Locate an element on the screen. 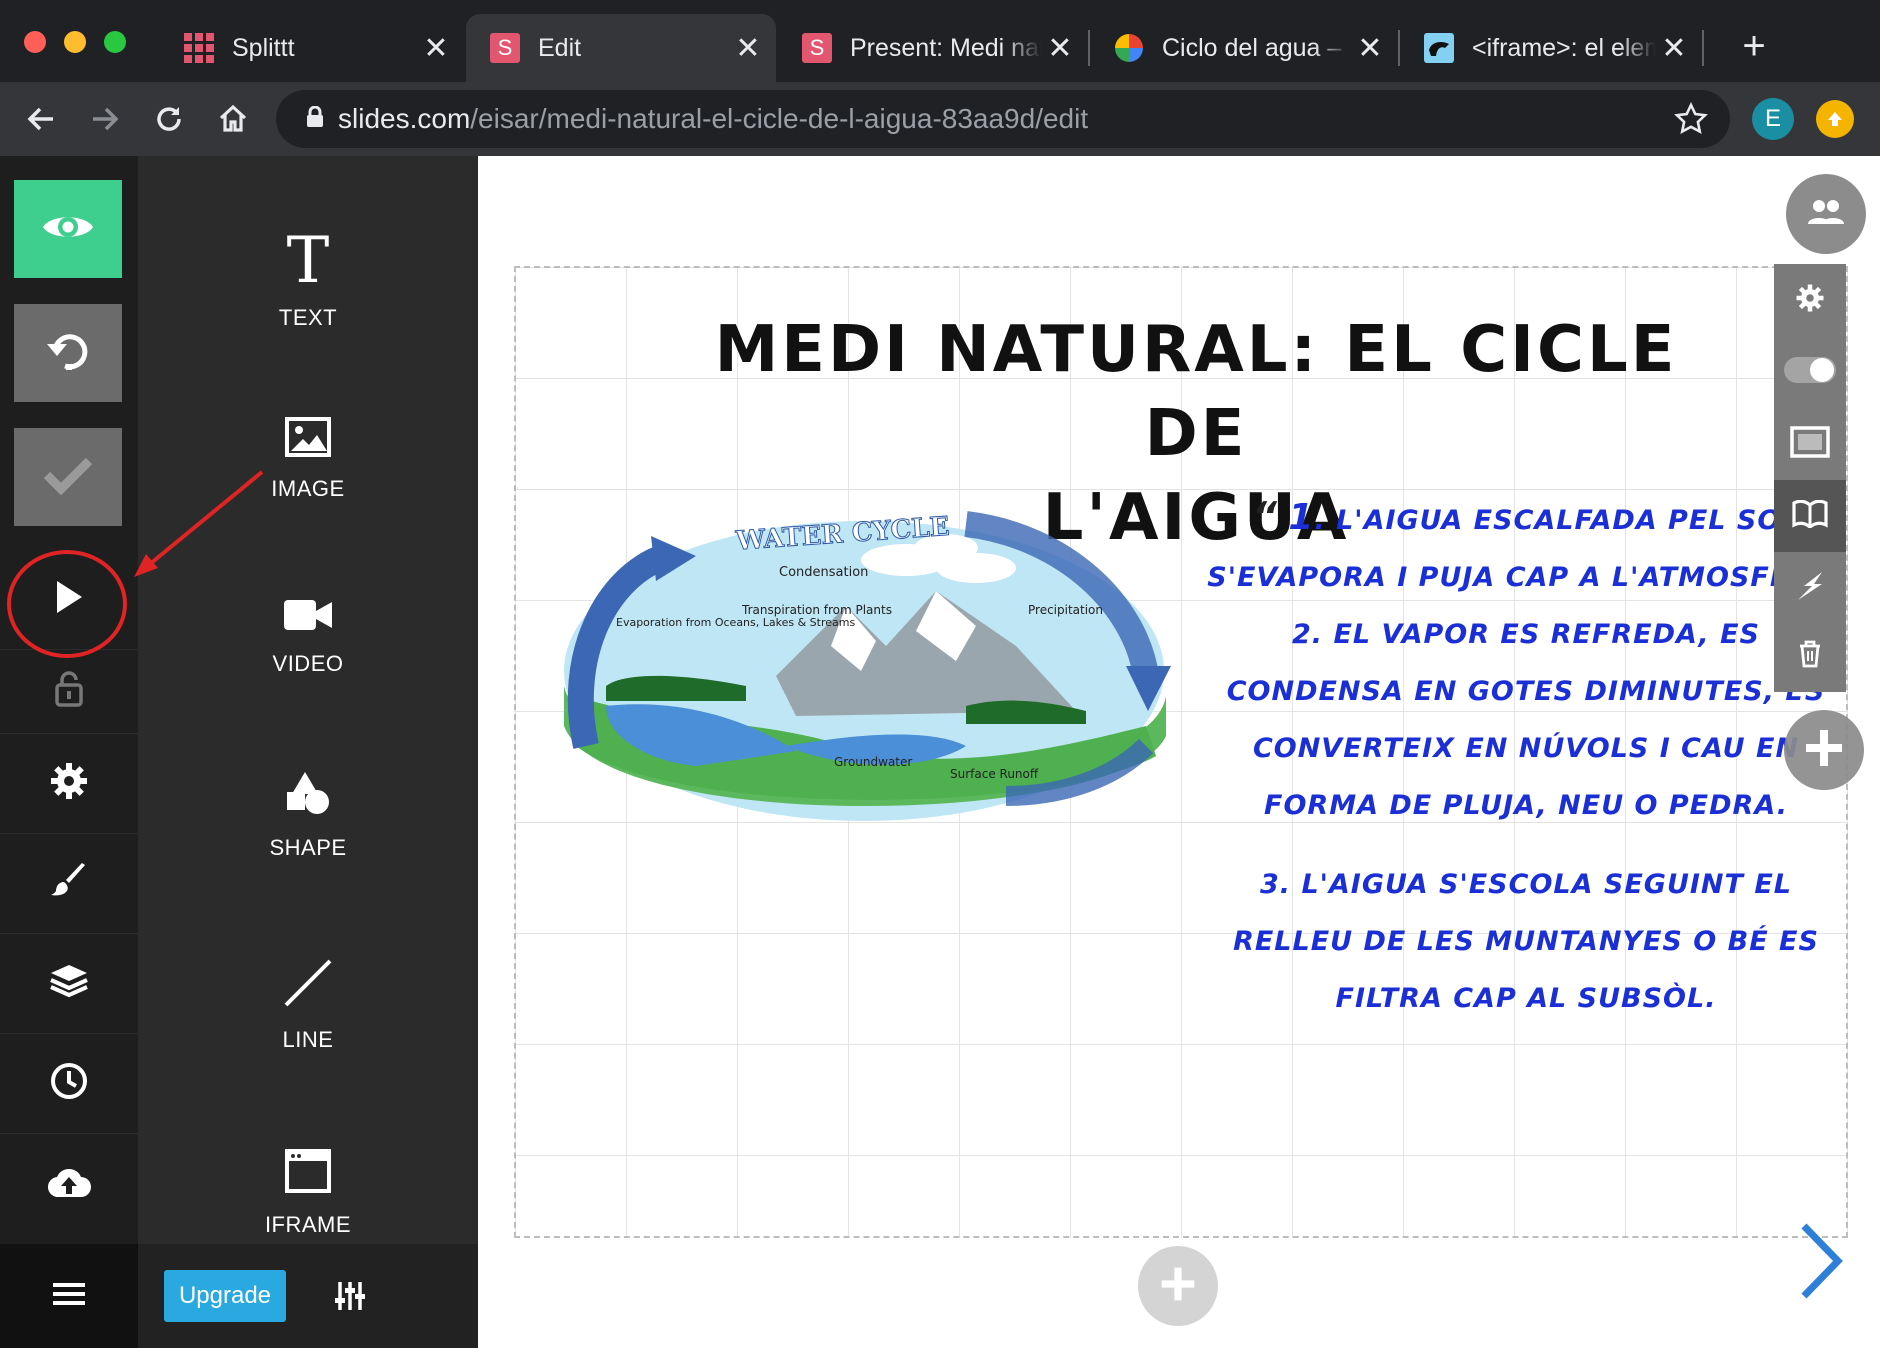 This screenshot has height=1348, width=1880. close-window-dot is located at coordinates (35, 42).